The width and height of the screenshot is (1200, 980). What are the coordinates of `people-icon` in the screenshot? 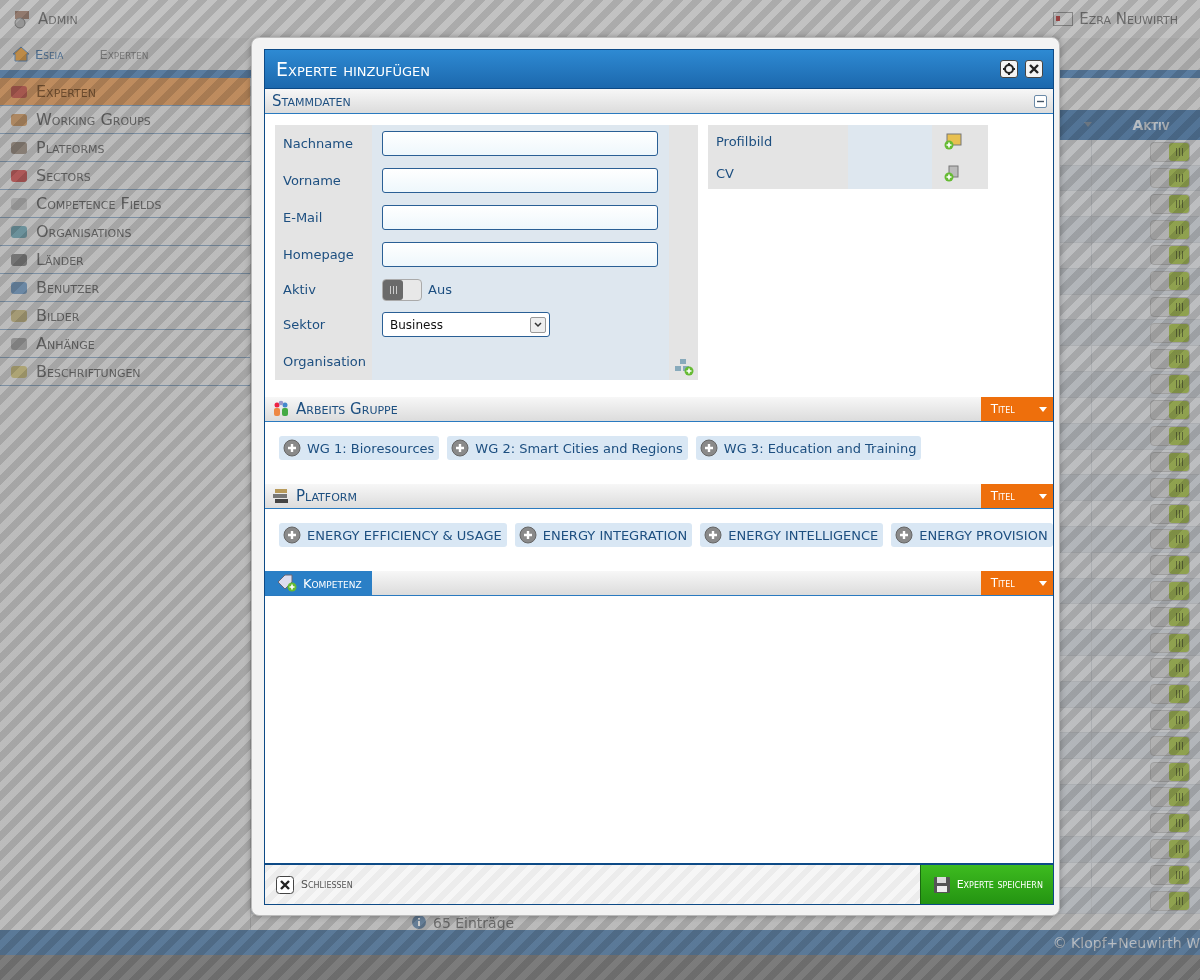 It's located at (281, 409).